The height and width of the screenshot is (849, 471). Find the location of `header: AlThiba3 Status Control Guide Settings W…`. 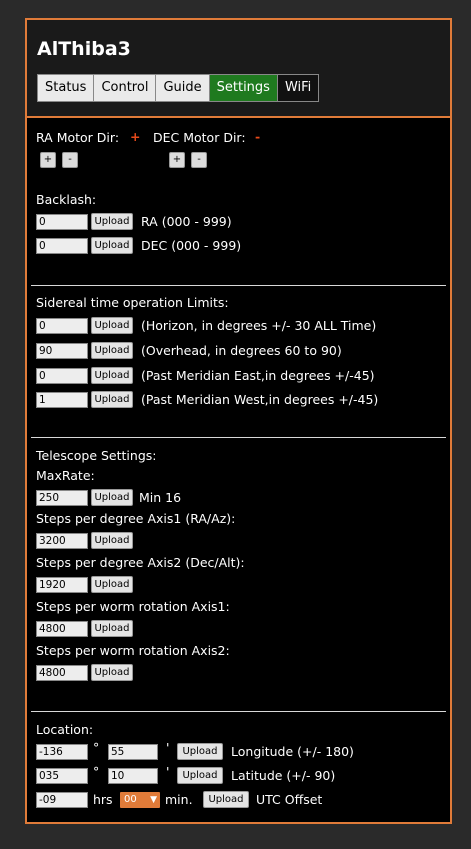

header: AlThiba3 Status Control Guide Settings W… is located at coordinates (238, 67).